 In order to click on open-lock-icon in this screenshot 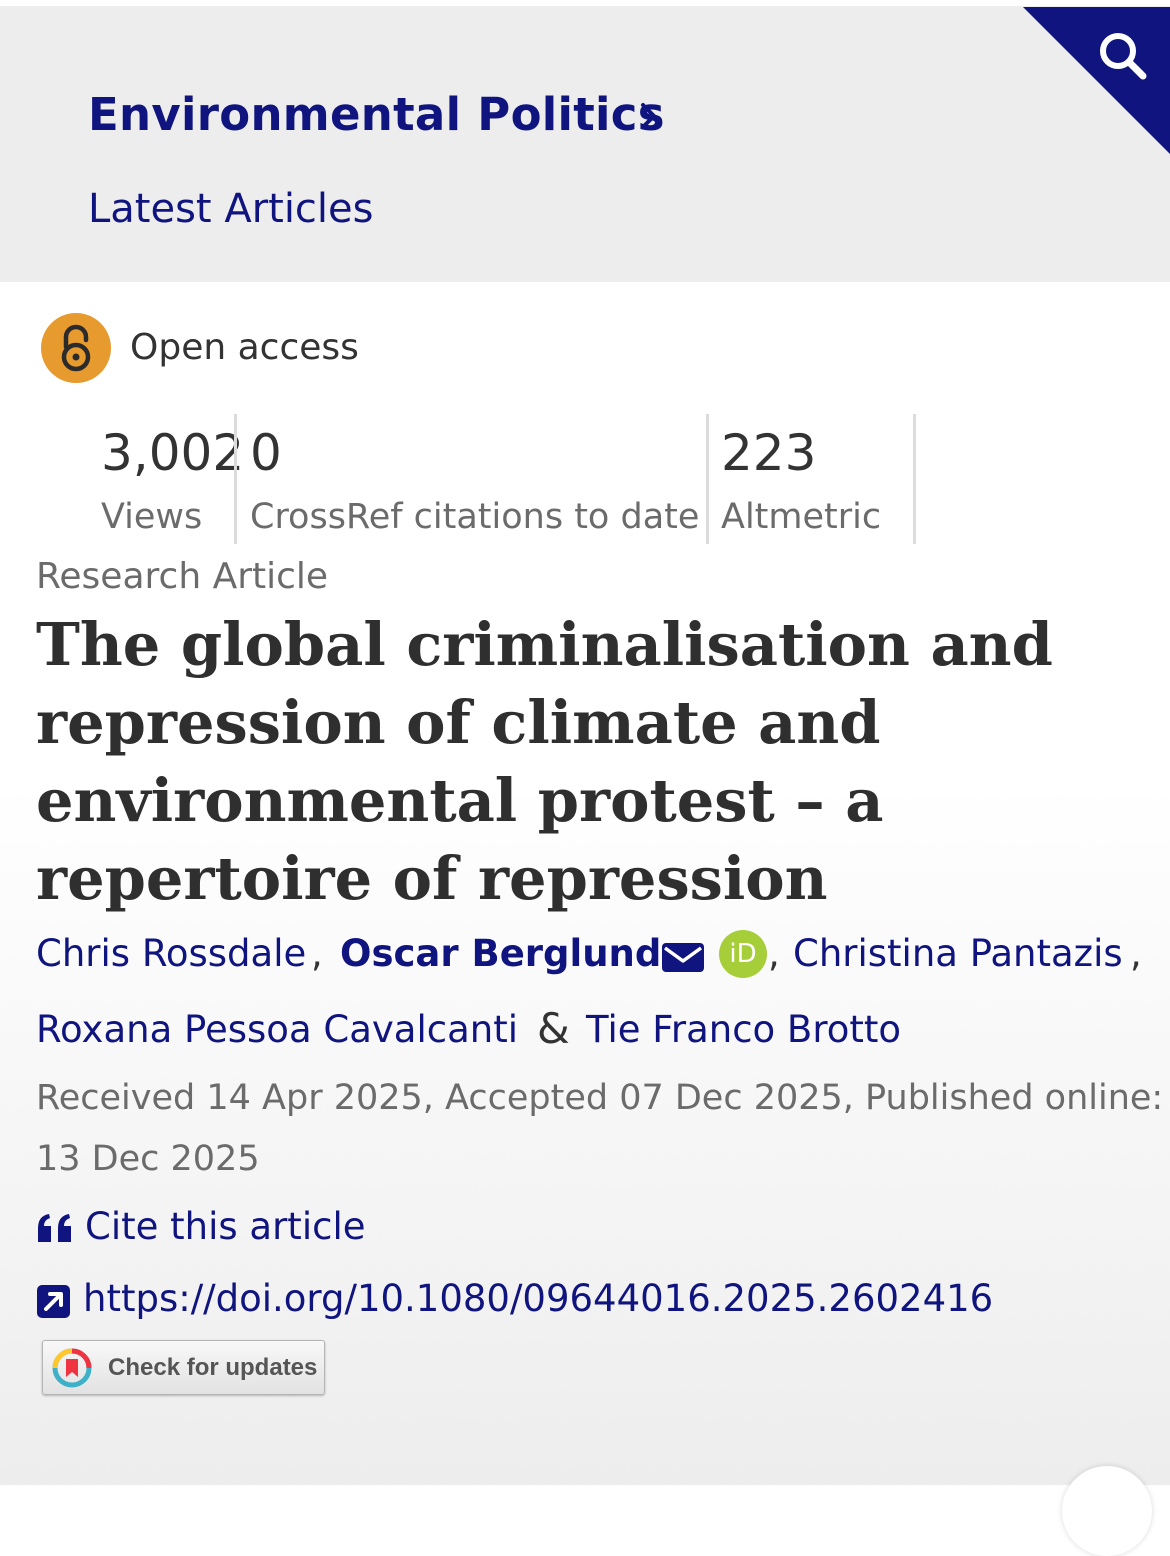, I will do `click(76, 348)`.